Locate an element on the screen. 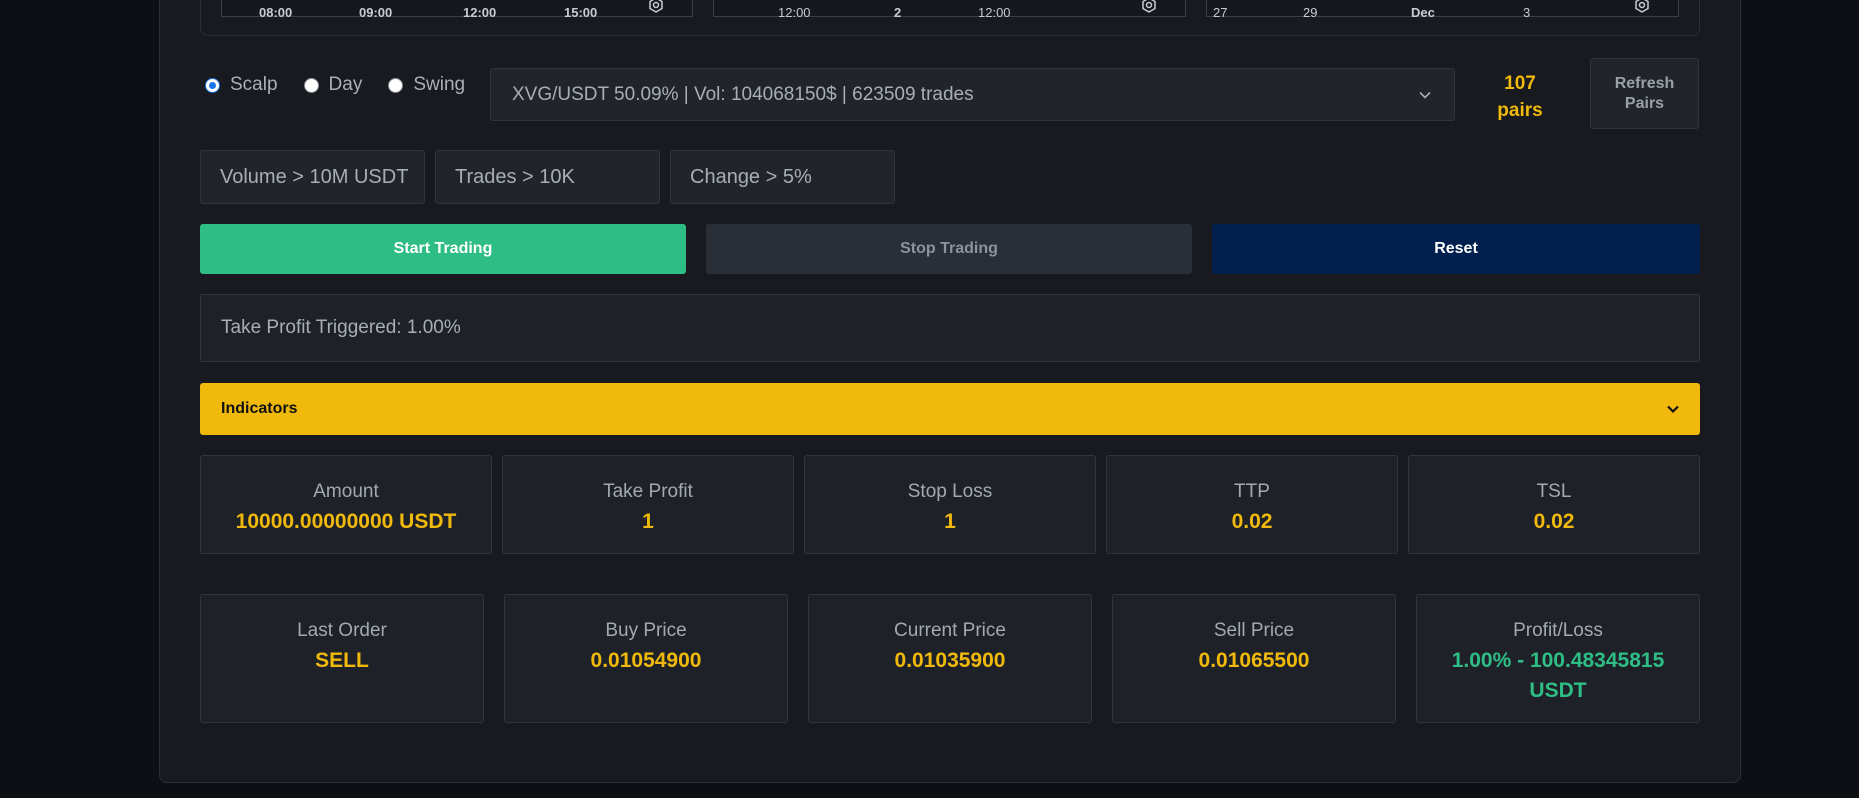 The image size is (1859, 798). last-order-card: Last Order SELL is located at coordinates (342, 658).